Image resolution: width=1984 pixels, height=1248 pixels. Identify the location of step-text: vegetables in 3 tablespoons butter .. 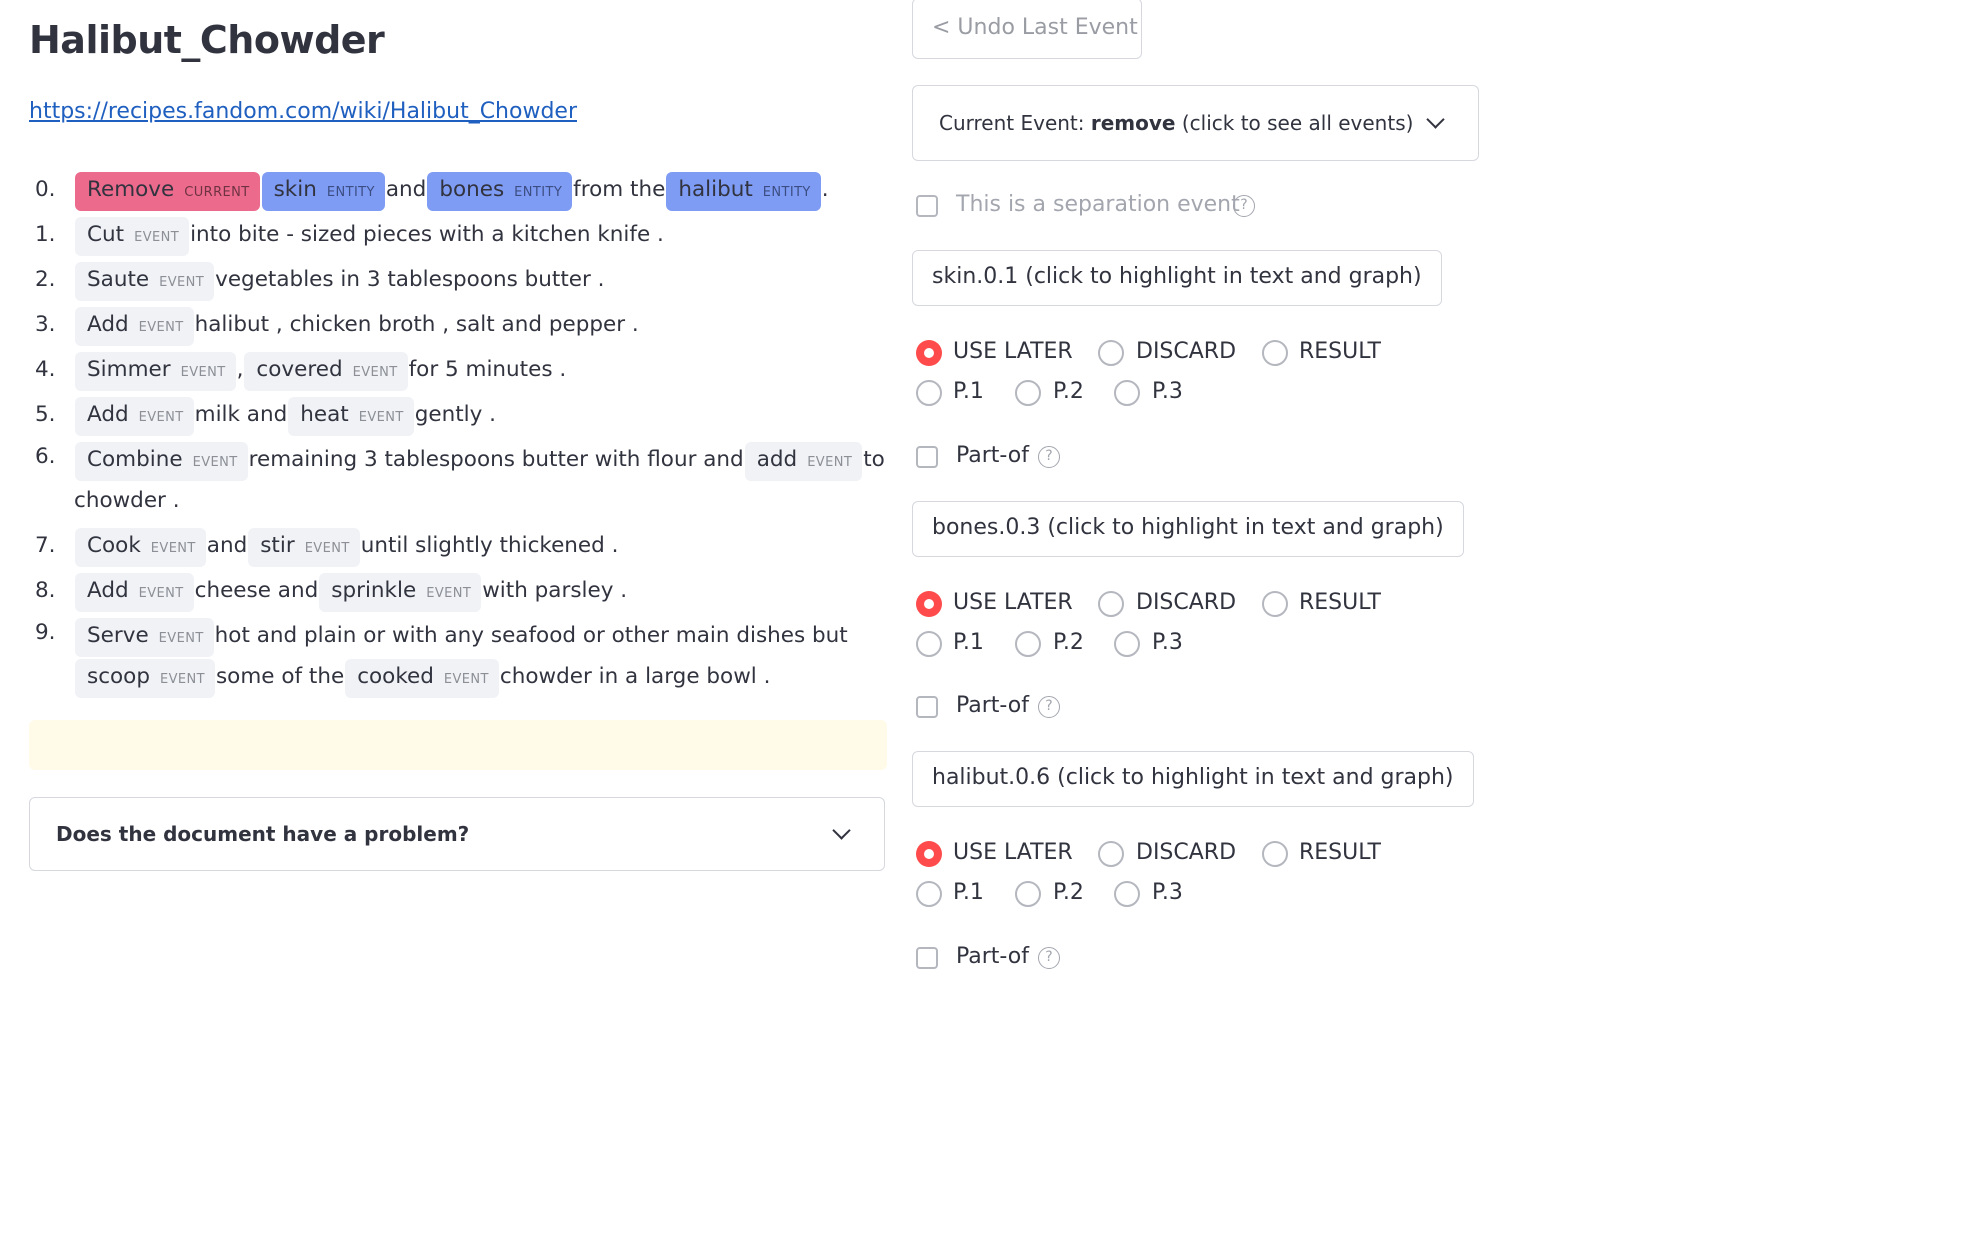
(410, 279).